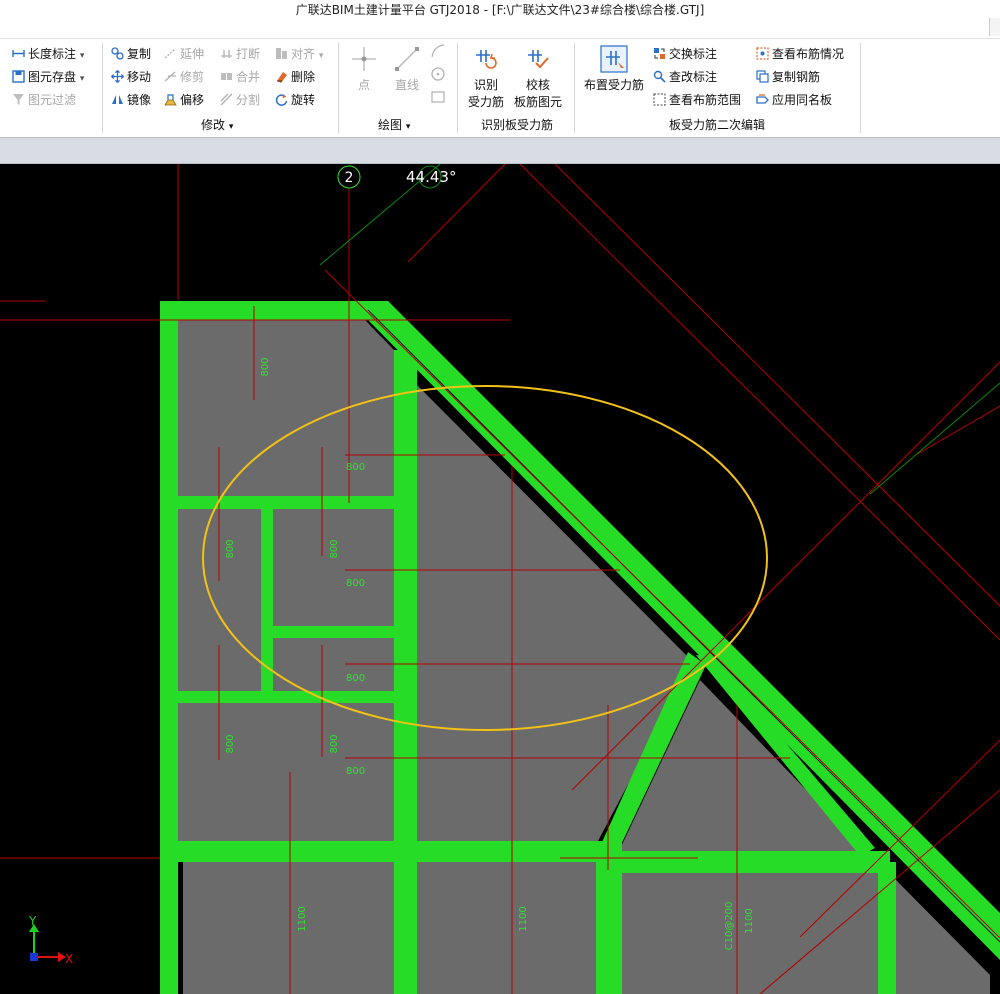  I want to click on identify-rebar-icon, so click(486, 59).